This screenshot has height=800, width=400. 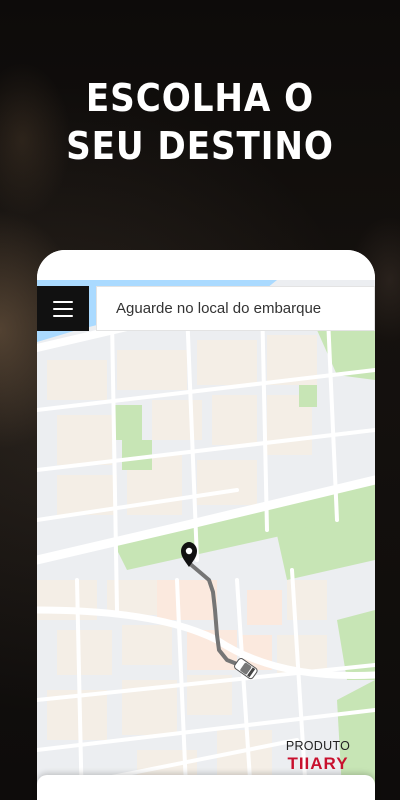 What do you see at coordinates (63, 308) in the screenshot?
I see `menu-button` at bounding box center [63, 308].